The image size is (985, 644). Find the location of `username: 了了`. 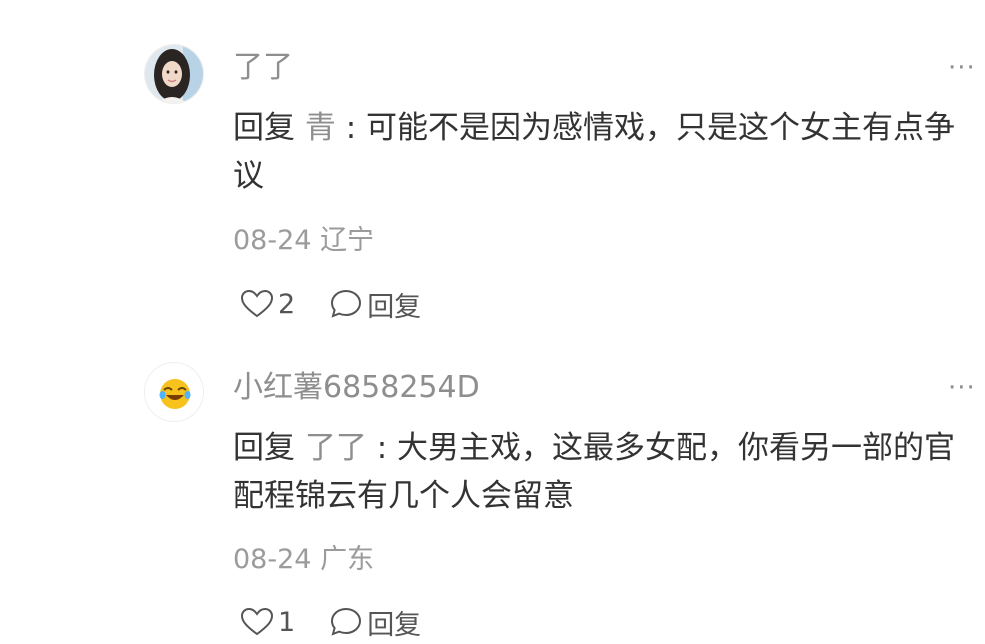

username: 了了 is located at coordinates (263, 68).